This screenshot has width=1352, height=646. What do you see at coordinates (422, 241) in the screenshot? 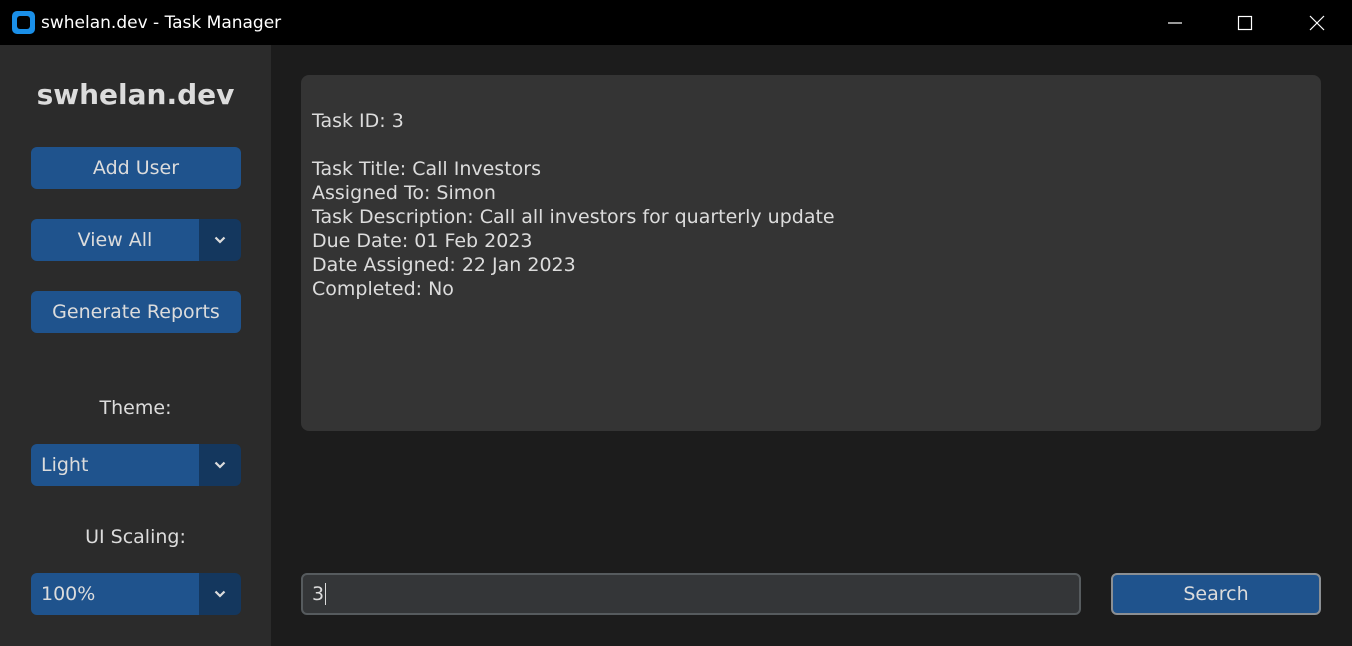
I see `task-due-date-line: Due Date: 01 Feb 2023` at bounding box center [422, 241].